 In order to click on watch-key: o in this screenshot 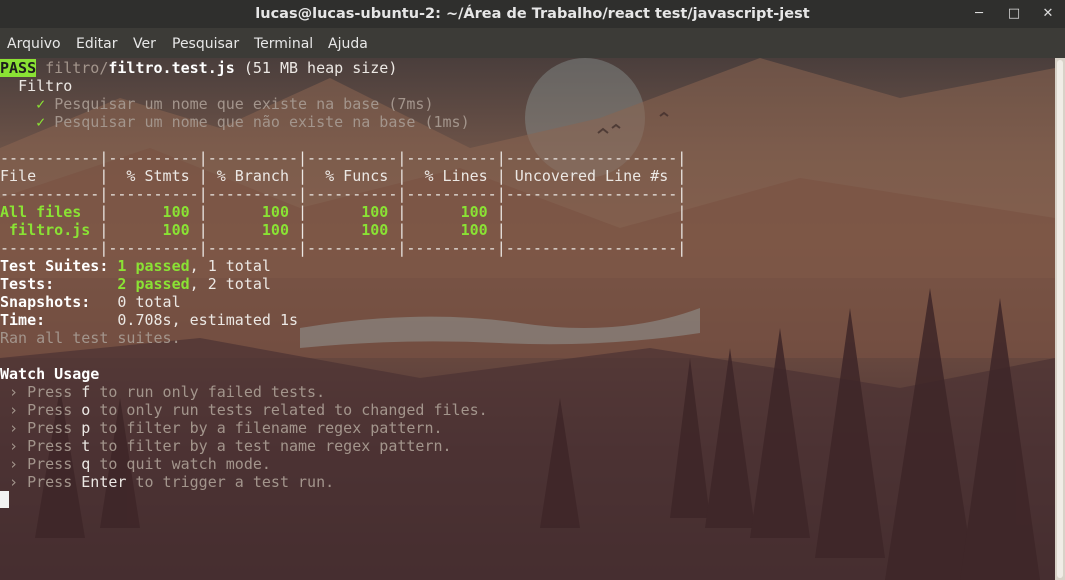, I will do `click(86, 410)`.